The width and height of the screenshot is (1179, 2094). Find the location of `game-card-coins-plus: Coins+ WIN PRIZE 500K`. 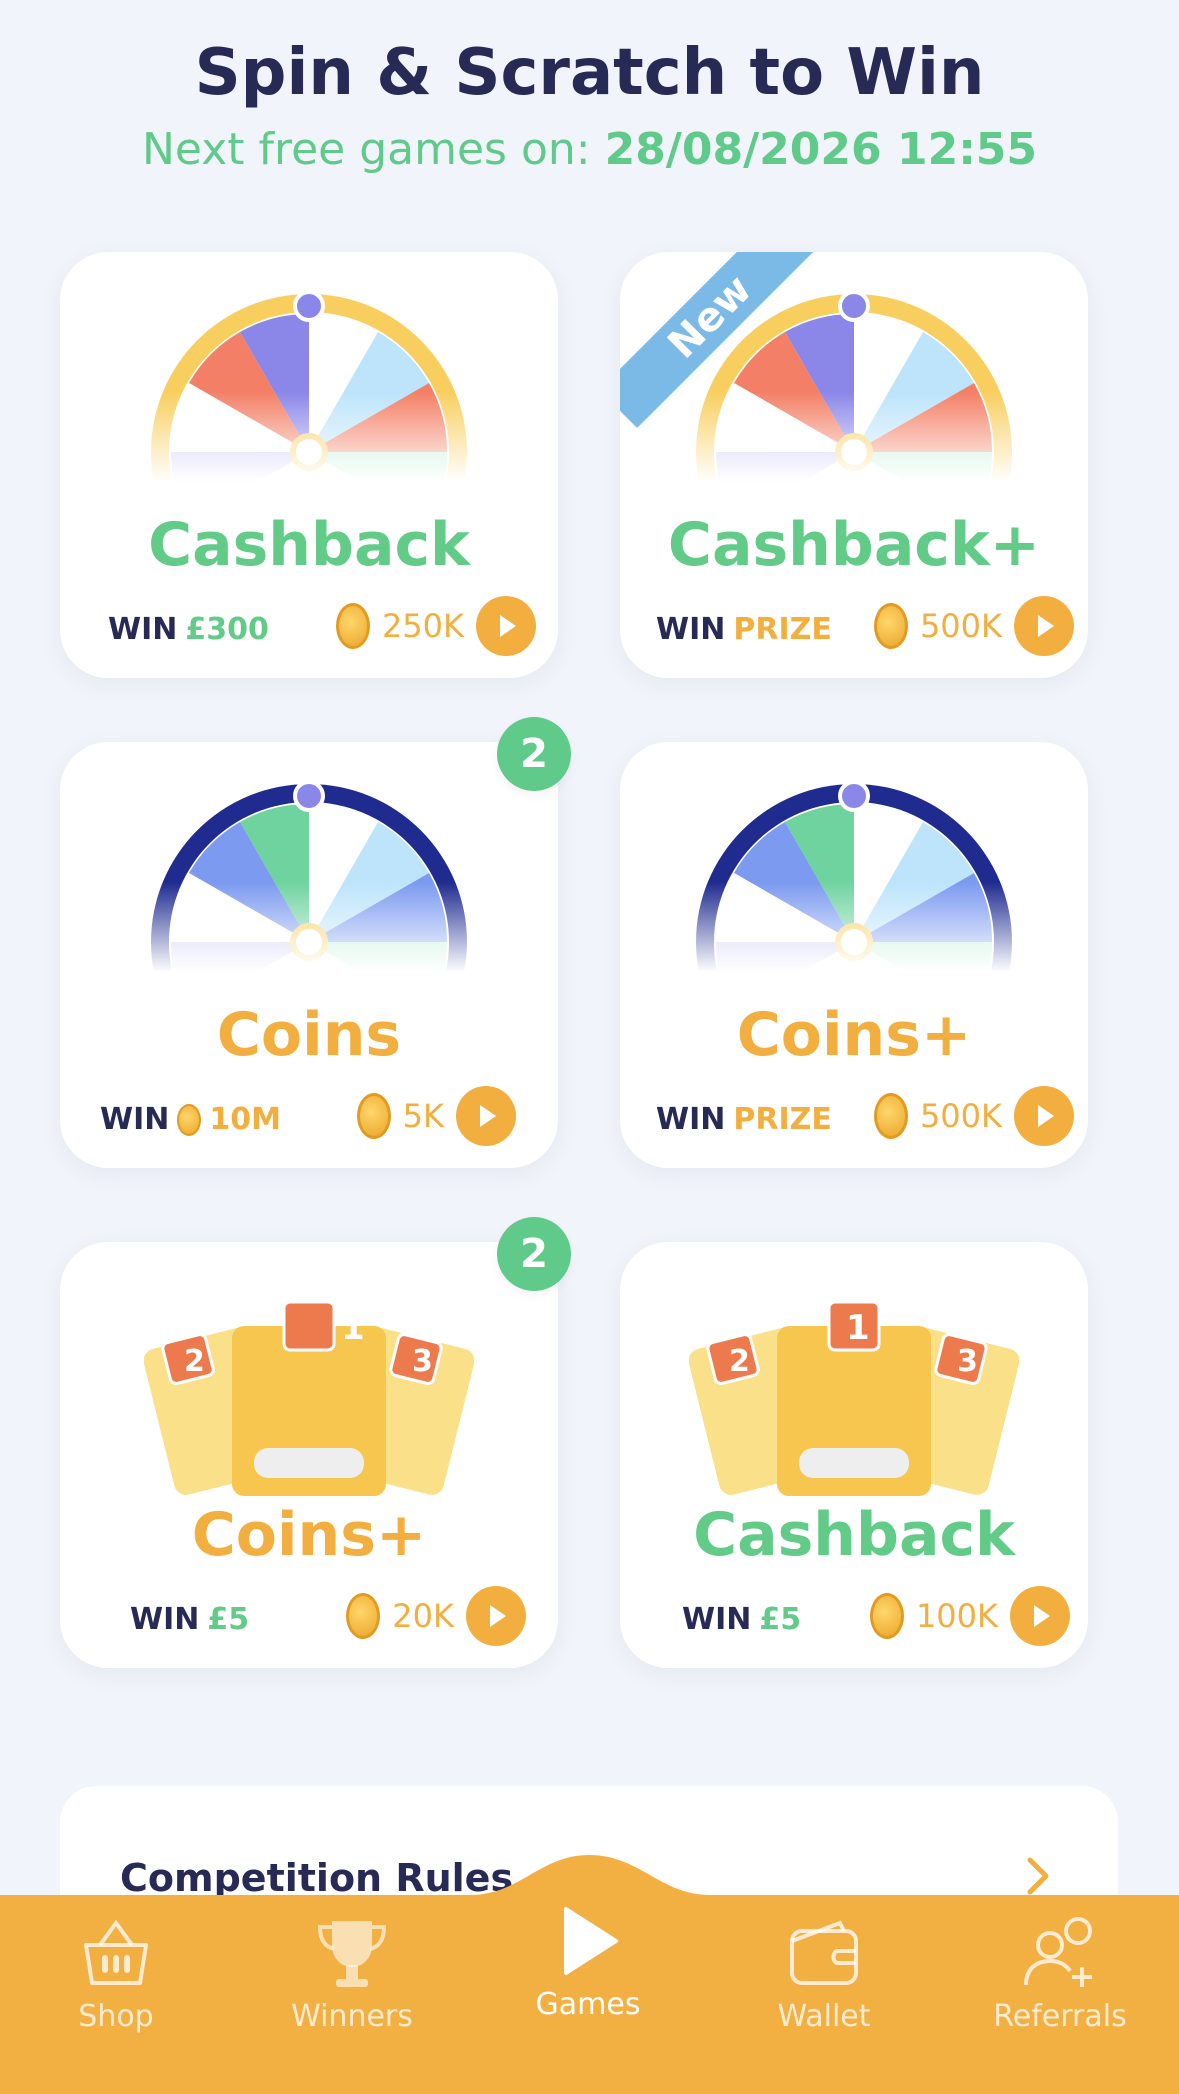

game-card-coins-plus: Coins+ WIN PRIZE 500K is located at coordinates (854, 955).